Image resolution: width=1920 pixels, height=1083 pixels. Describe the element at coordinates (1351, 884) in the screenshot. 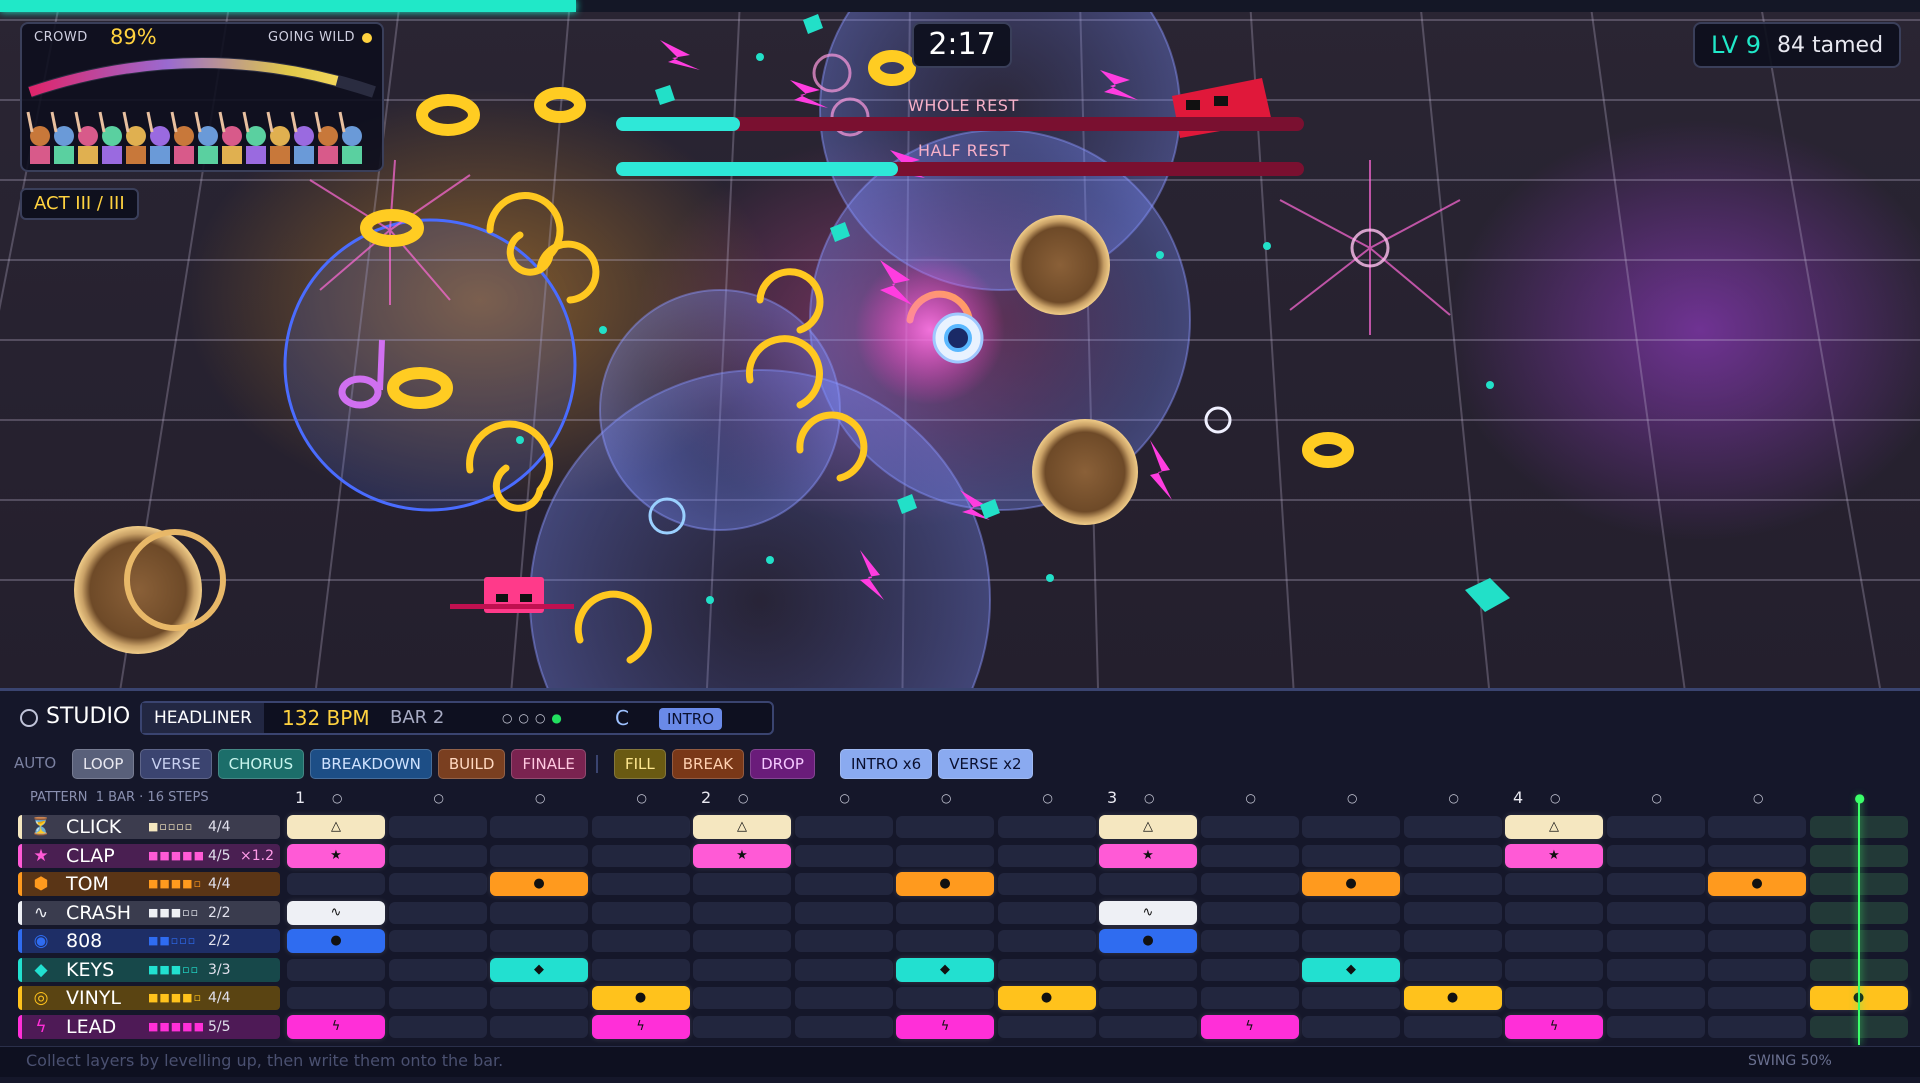

I see `note-tom-step-11: ●` at that location.